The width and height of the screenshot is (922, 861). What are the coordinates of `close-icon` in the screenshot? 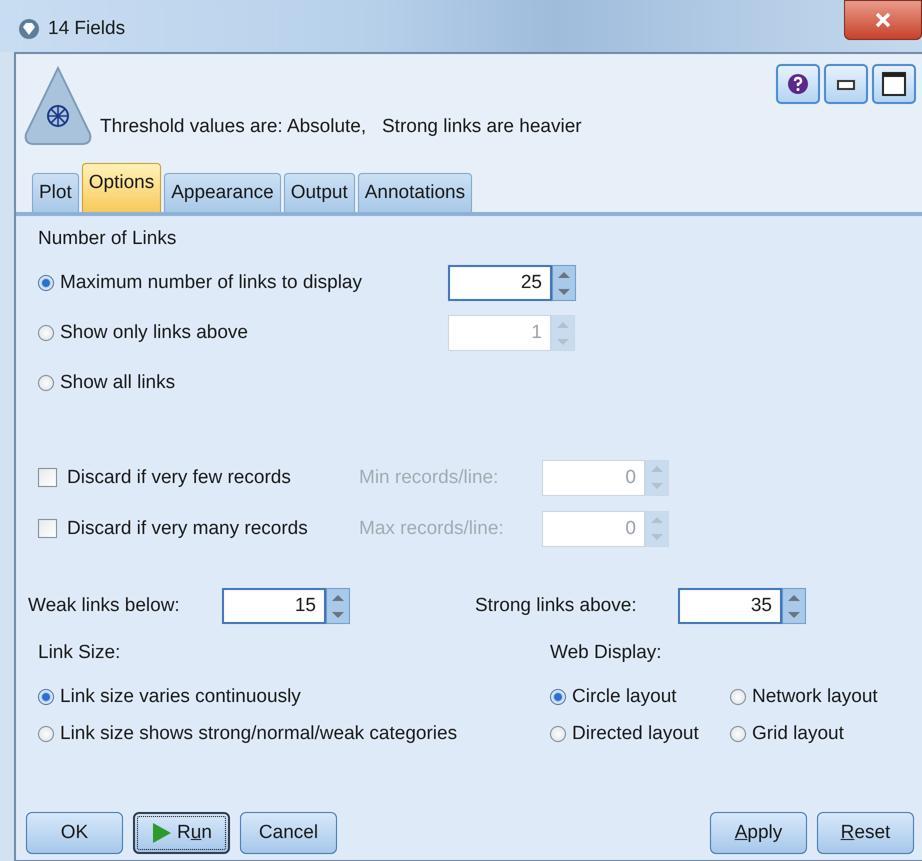 It's located at (883, 20).